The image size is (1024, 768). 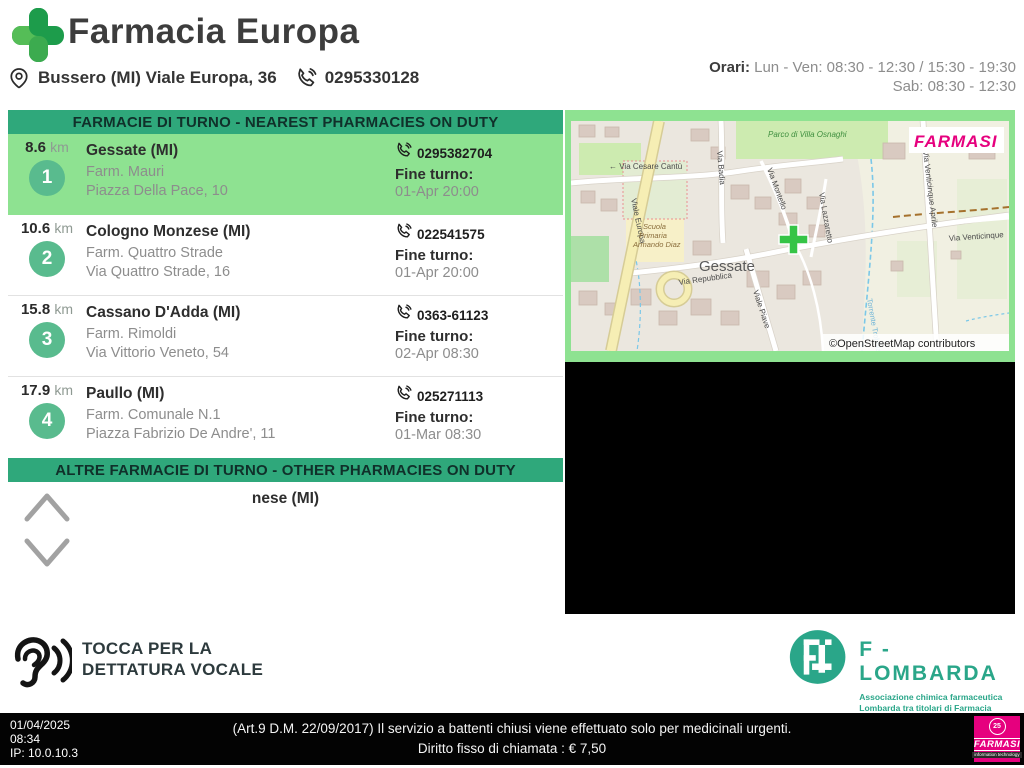 I want to click on f-lombarda-sub1: Associazione chimica farmaceutica, so click(x=931, y=697).